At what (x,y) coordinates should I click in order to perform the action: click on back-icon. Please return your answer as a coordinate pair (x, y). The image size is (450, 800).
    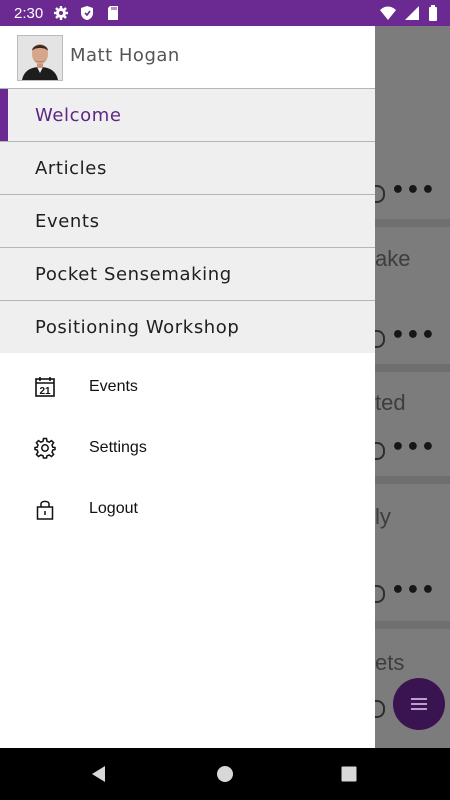
    Looking at the image, I should click on (98, 774).